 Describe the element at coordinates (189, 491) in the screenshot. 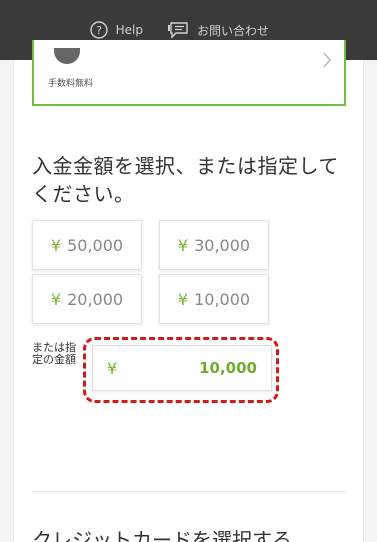

I see `section-divider` at that location.